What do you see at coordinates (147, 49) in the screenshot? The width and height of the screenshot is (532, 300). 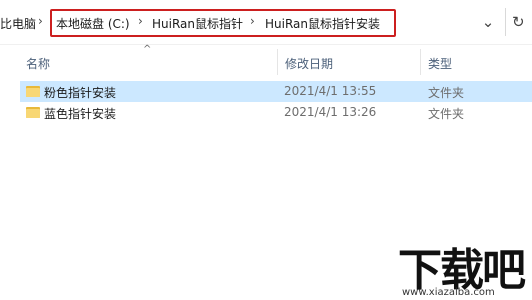 I see `sort-ascending-icon: ^` at bounding box center [147, 49].